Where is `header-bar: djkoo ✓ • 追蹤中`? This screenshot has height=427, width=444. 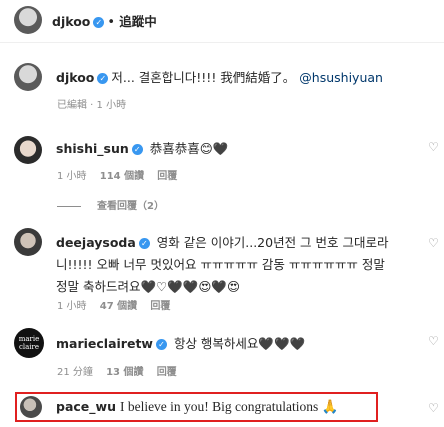 header-bar: djkoo ✓ • 追蹤中 is located at coordinates (104, 20).